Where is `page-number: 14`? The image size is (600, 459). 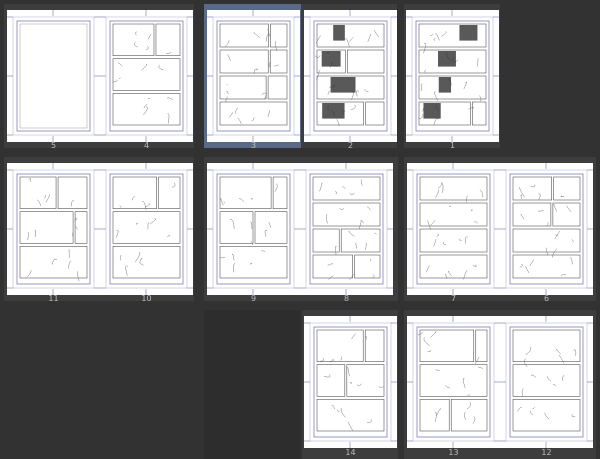
page-number: 14 is located at coordinates (350, 452).